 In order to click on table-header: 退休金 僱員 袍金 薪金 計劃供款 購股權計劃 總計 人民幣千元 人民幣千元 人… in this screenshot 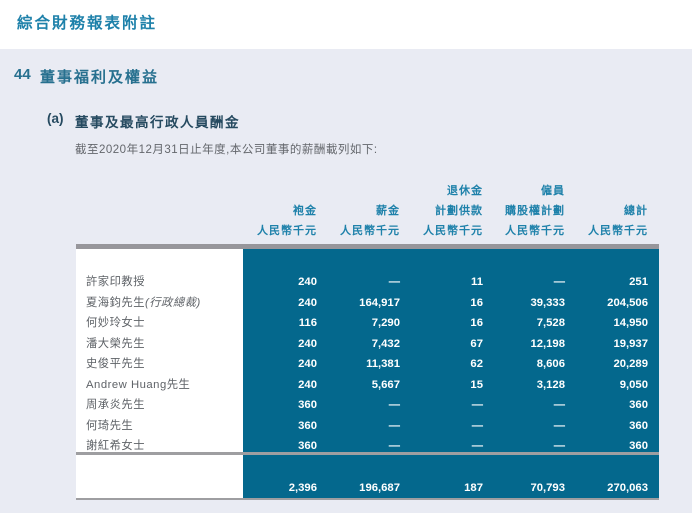, I will do `click(367, 211)`.